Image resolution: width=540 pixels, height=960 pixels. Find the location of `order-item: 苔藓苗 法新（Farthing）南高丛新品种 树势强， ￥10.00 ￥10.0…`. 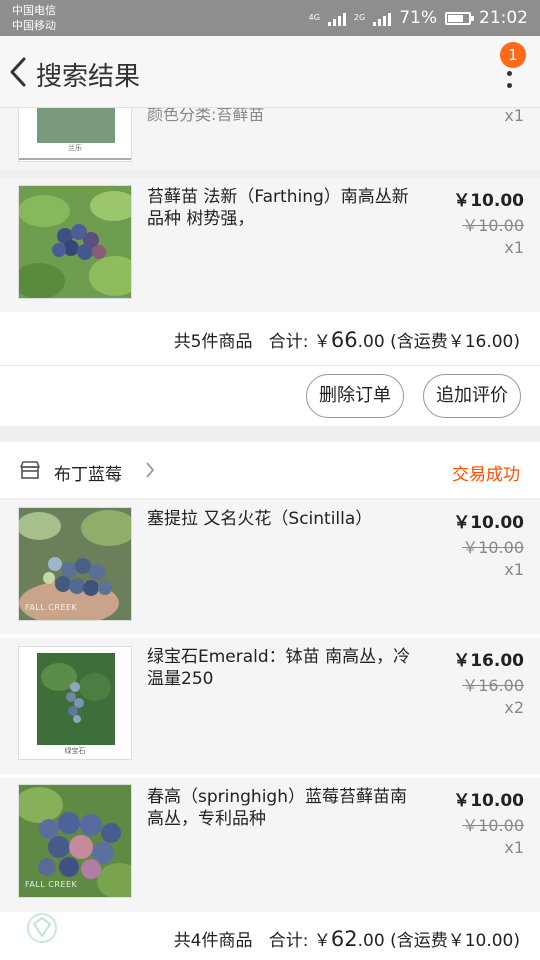

order-item: 苔藓苗 法新（Farthing）南高丛新品种 树势强， ￥10.00 ￥10.0… is located at coordinates (270, 245).